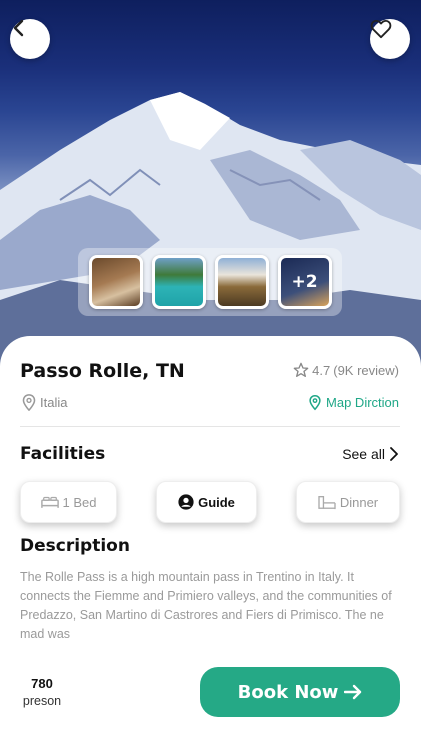 Image resolution: width=421 pixels, height=736 pixels. What do you see at coordinates (366, 370) in the screenshot?
I see `review-count: (9K review)` at bounding box center [366, 370].